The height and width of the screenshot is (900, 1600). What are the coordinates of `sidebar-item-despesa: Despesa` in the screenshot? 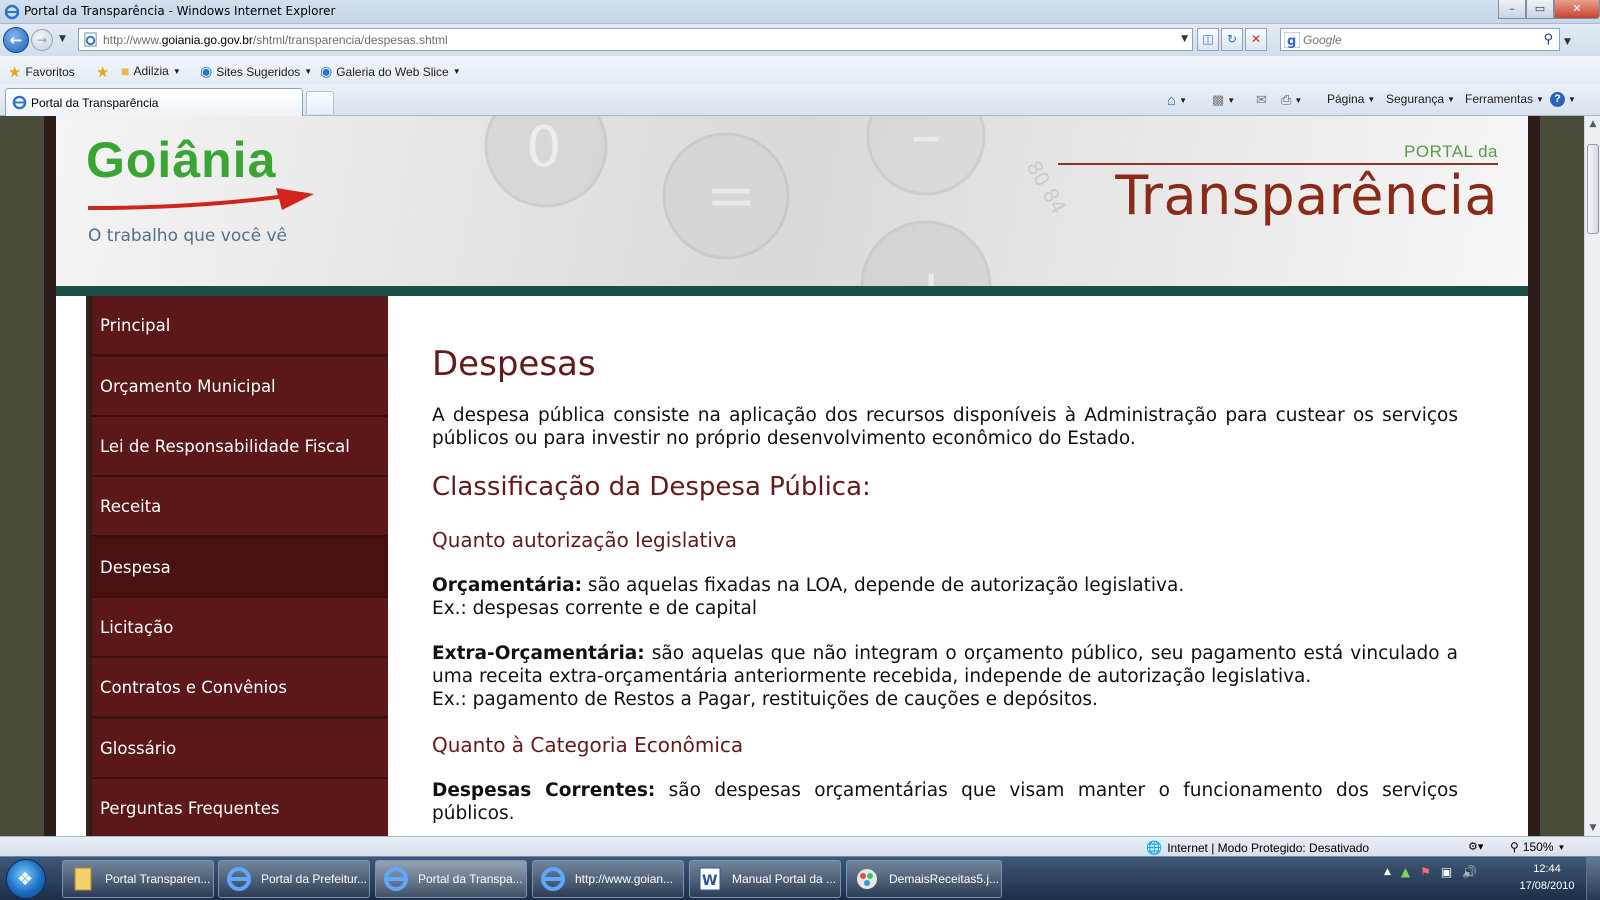 It's located at (240, 568).